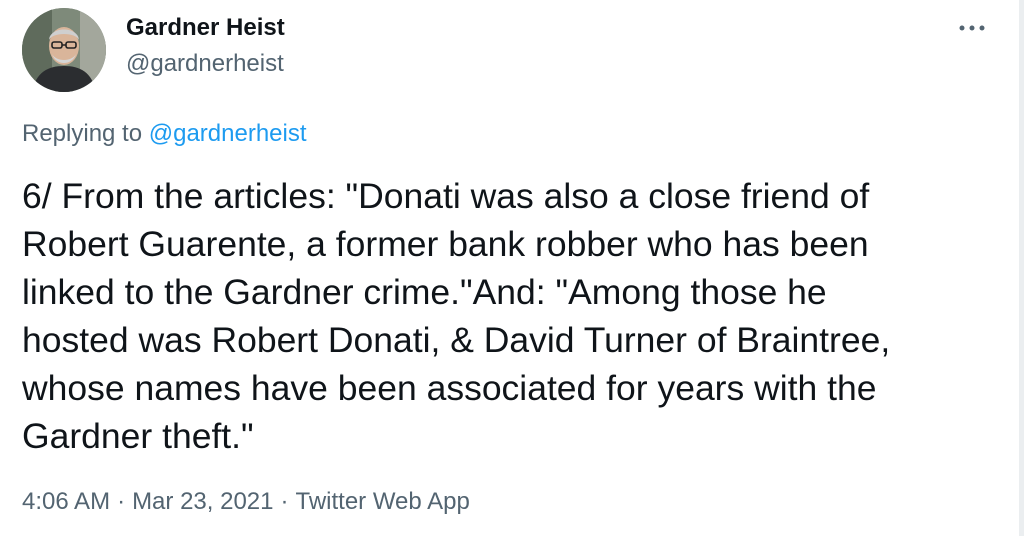 The image size is (1024, 536). I want to click on tweet-text-line: Gardner theft.", so click(138, 436).